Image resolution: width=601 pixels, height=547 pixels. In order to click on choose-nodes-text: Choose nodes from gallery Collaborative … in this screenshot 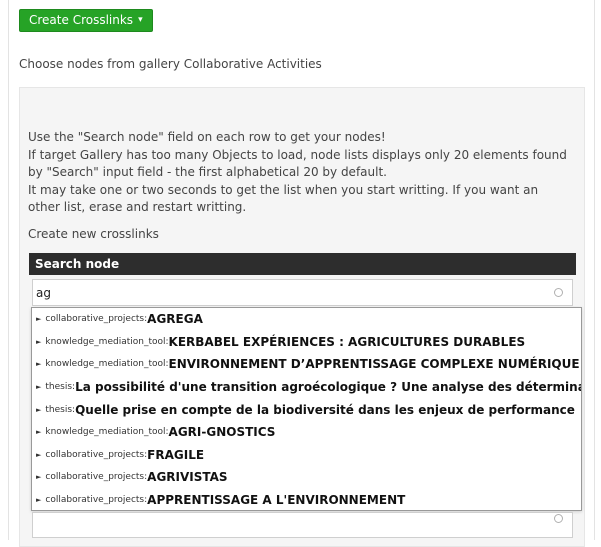, I will do `click(170, 64)`.